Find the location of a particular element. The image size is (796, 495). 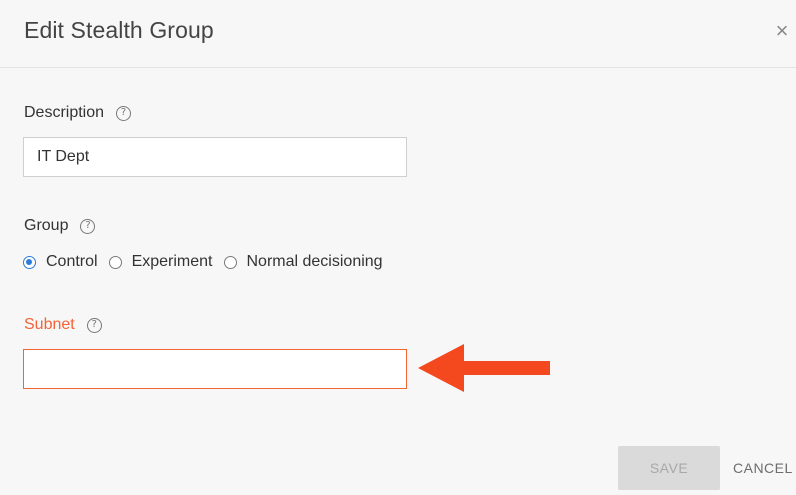

radio-normal-decisioning-label: Normal decisioning is located at coordinates (314, 261).